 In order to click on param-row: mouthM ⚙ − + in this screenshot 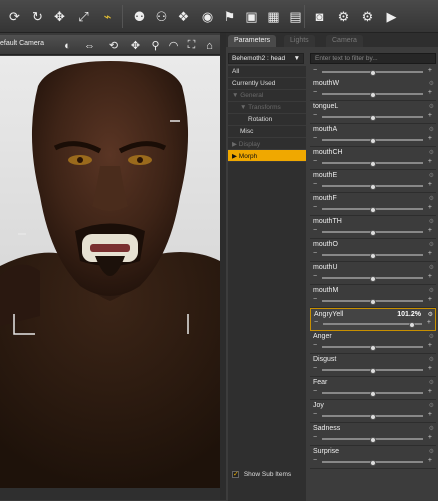, I will do `click(373, 296)`.